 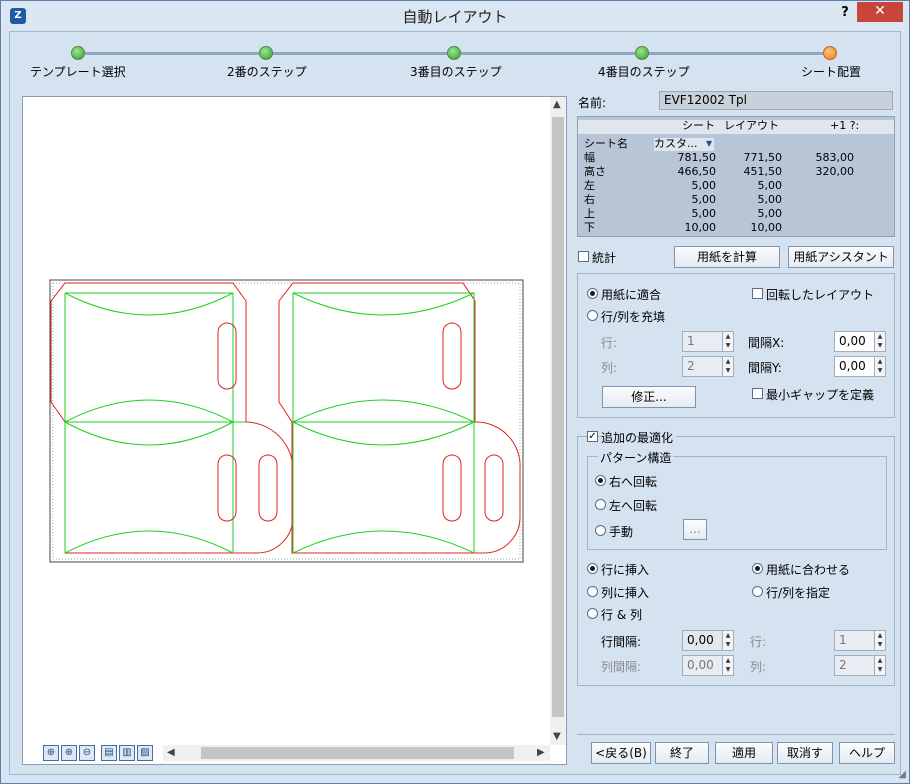 What do you see at coordinates (600, 480) in the screenshot?
I see `rotate-right-radio` at bounding box center [600, 480].